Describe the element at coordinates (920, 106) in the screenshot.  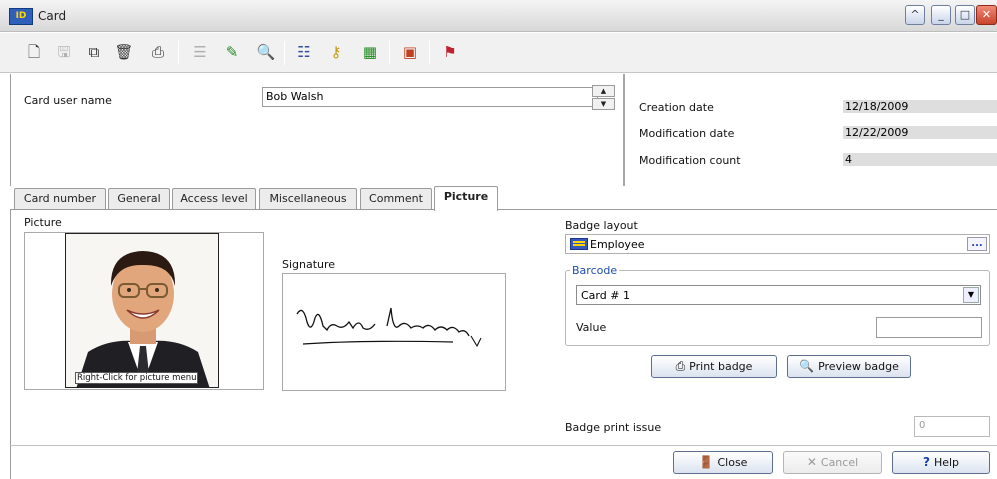
I see `creation-date-value: 12/18/2009` at that location.